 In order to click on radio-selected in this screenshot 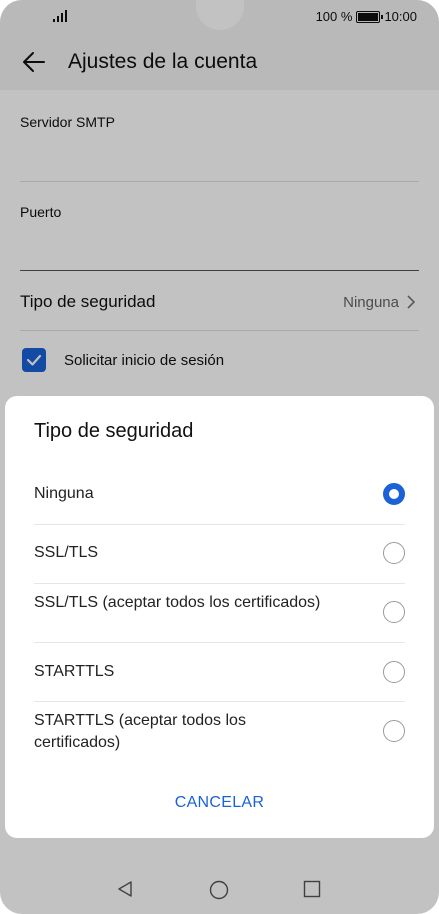, I will do `click(394, 494)`.